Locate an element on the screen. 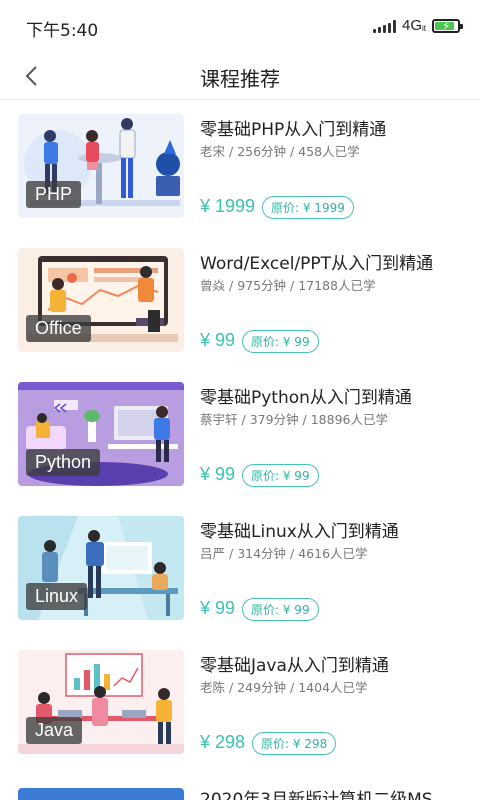  status-bar: 下午5:40 4Git ⚡ is located at coordinates (240, 26).